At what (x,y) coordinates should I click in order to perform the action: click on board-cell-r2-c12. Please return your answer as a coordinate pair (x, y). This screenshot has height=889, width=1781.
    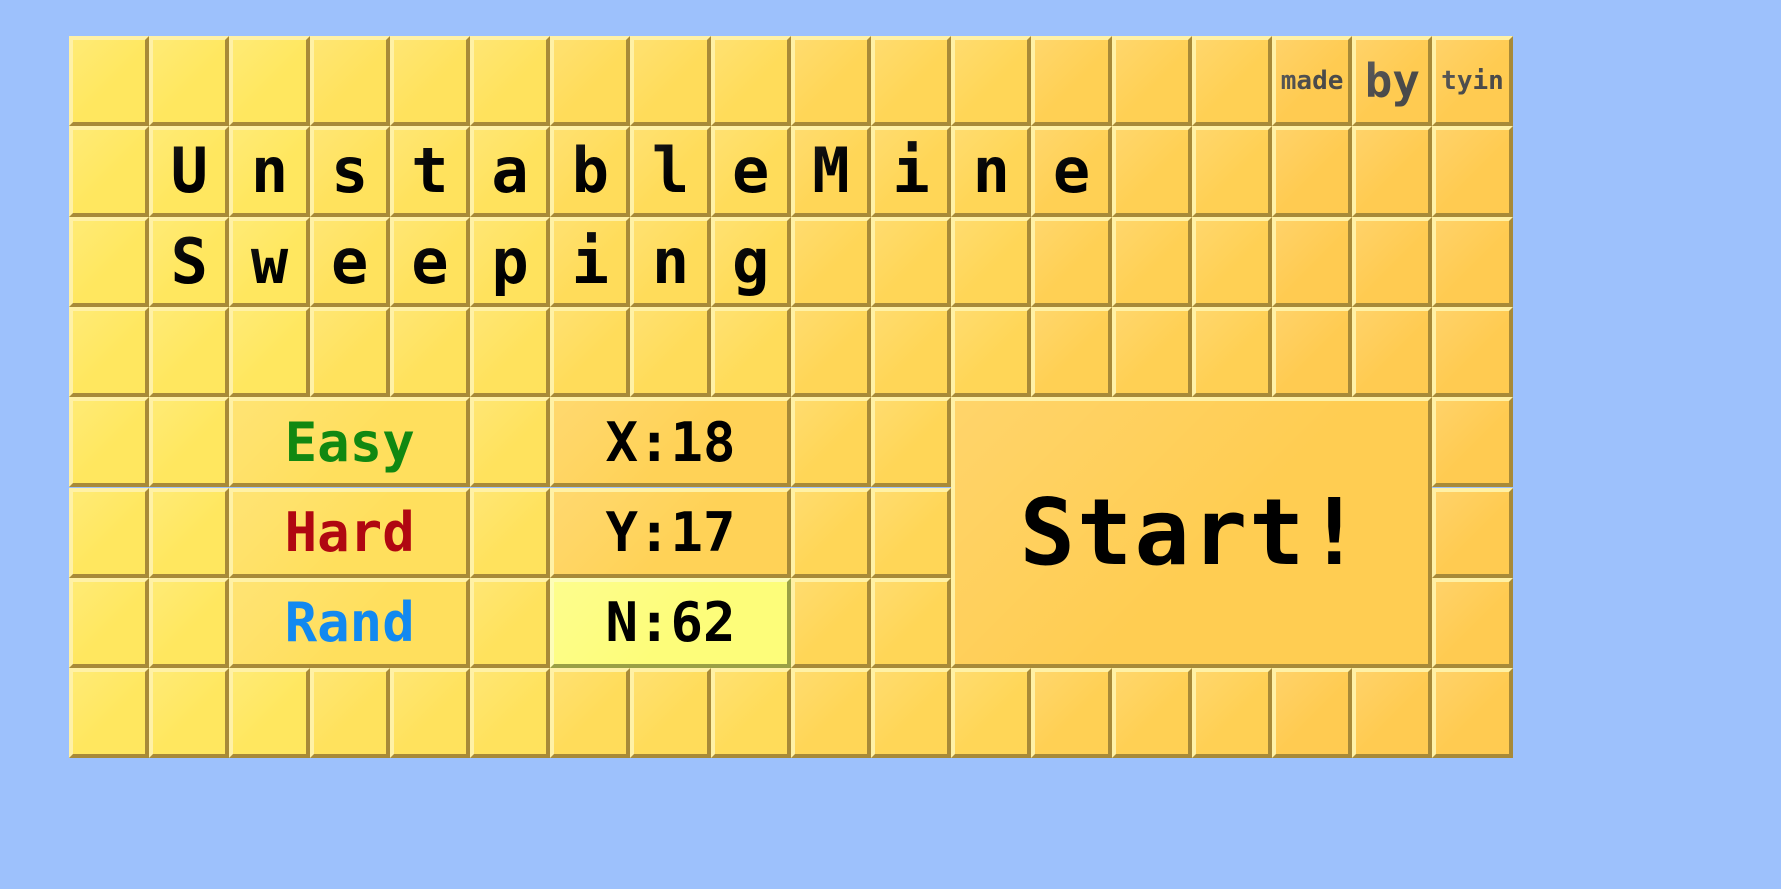
    Looking at the image, I should click on (1071, 261).